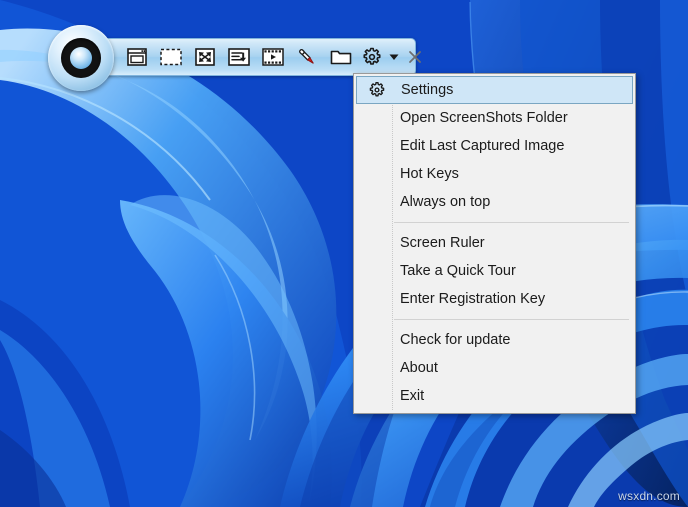  I want to click on menu-item-label: Take a Quick Tour, so click(458, 271).